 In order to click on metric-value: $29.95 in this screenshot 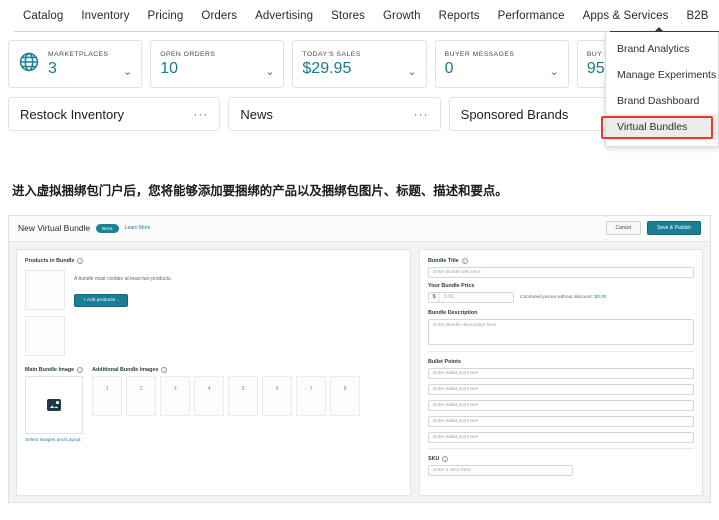, I will do `click(327, 68)`.